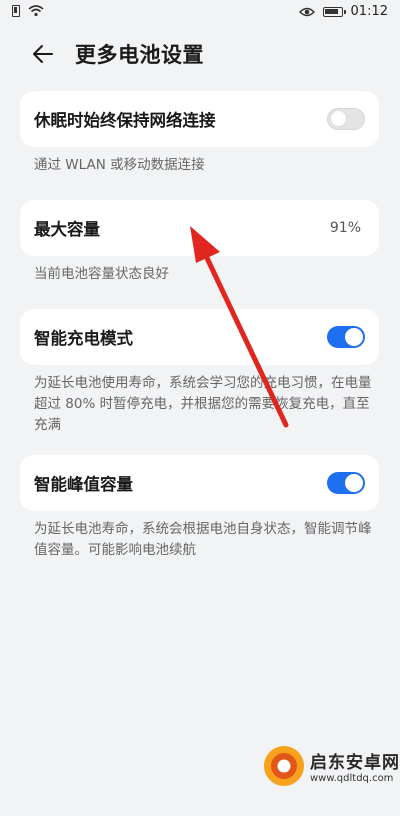 This screenshot has width=400, height=816. What do you see at coordinates (199, 228) in the screenshot?
I see `setting-max-capacity: 最大容量 91%` at bounding box center [199, 228].